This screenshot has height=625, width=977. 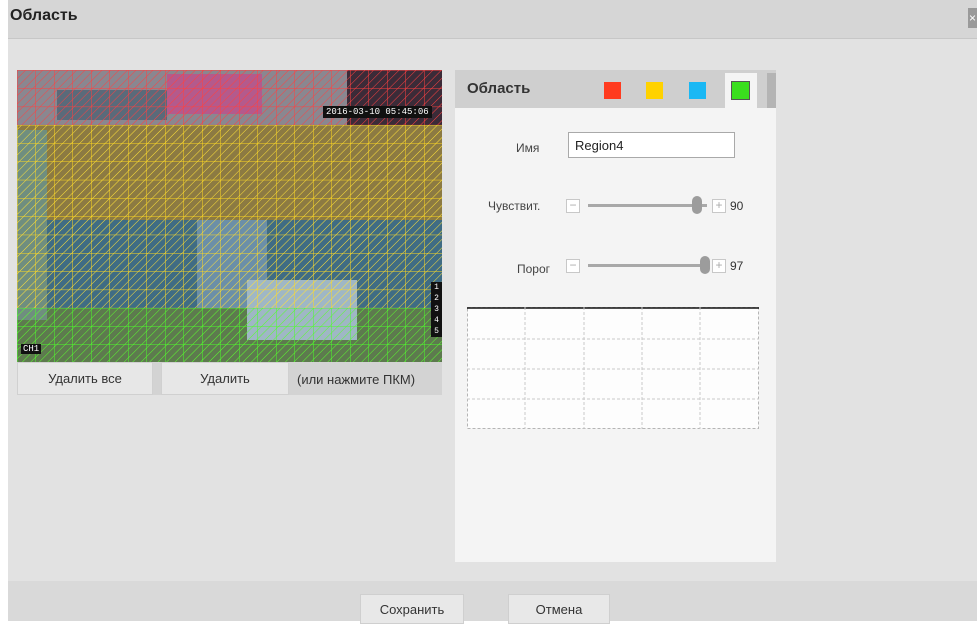 What do you see at coordinates (573, 206) in the screenshot?
I see `sensitivity-decrease-button: −` at bounding box center [573, 206].